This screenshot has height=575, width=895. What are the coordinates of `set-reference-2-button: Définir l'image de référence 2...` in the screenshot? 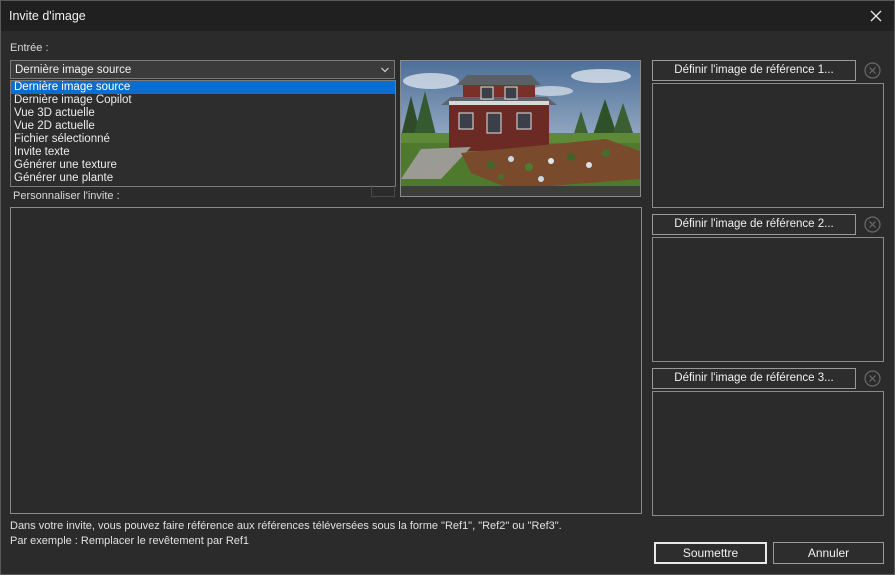 It's located at (754, 224).